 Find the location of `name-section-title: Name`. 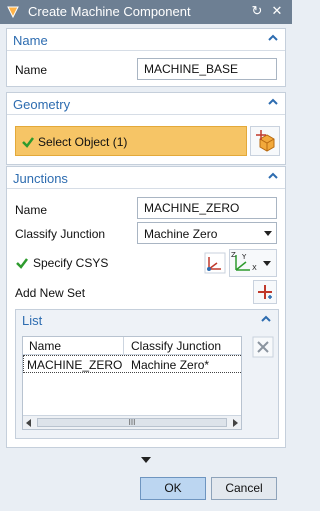

name-section-title: Name is located at coordinates (30, 40).